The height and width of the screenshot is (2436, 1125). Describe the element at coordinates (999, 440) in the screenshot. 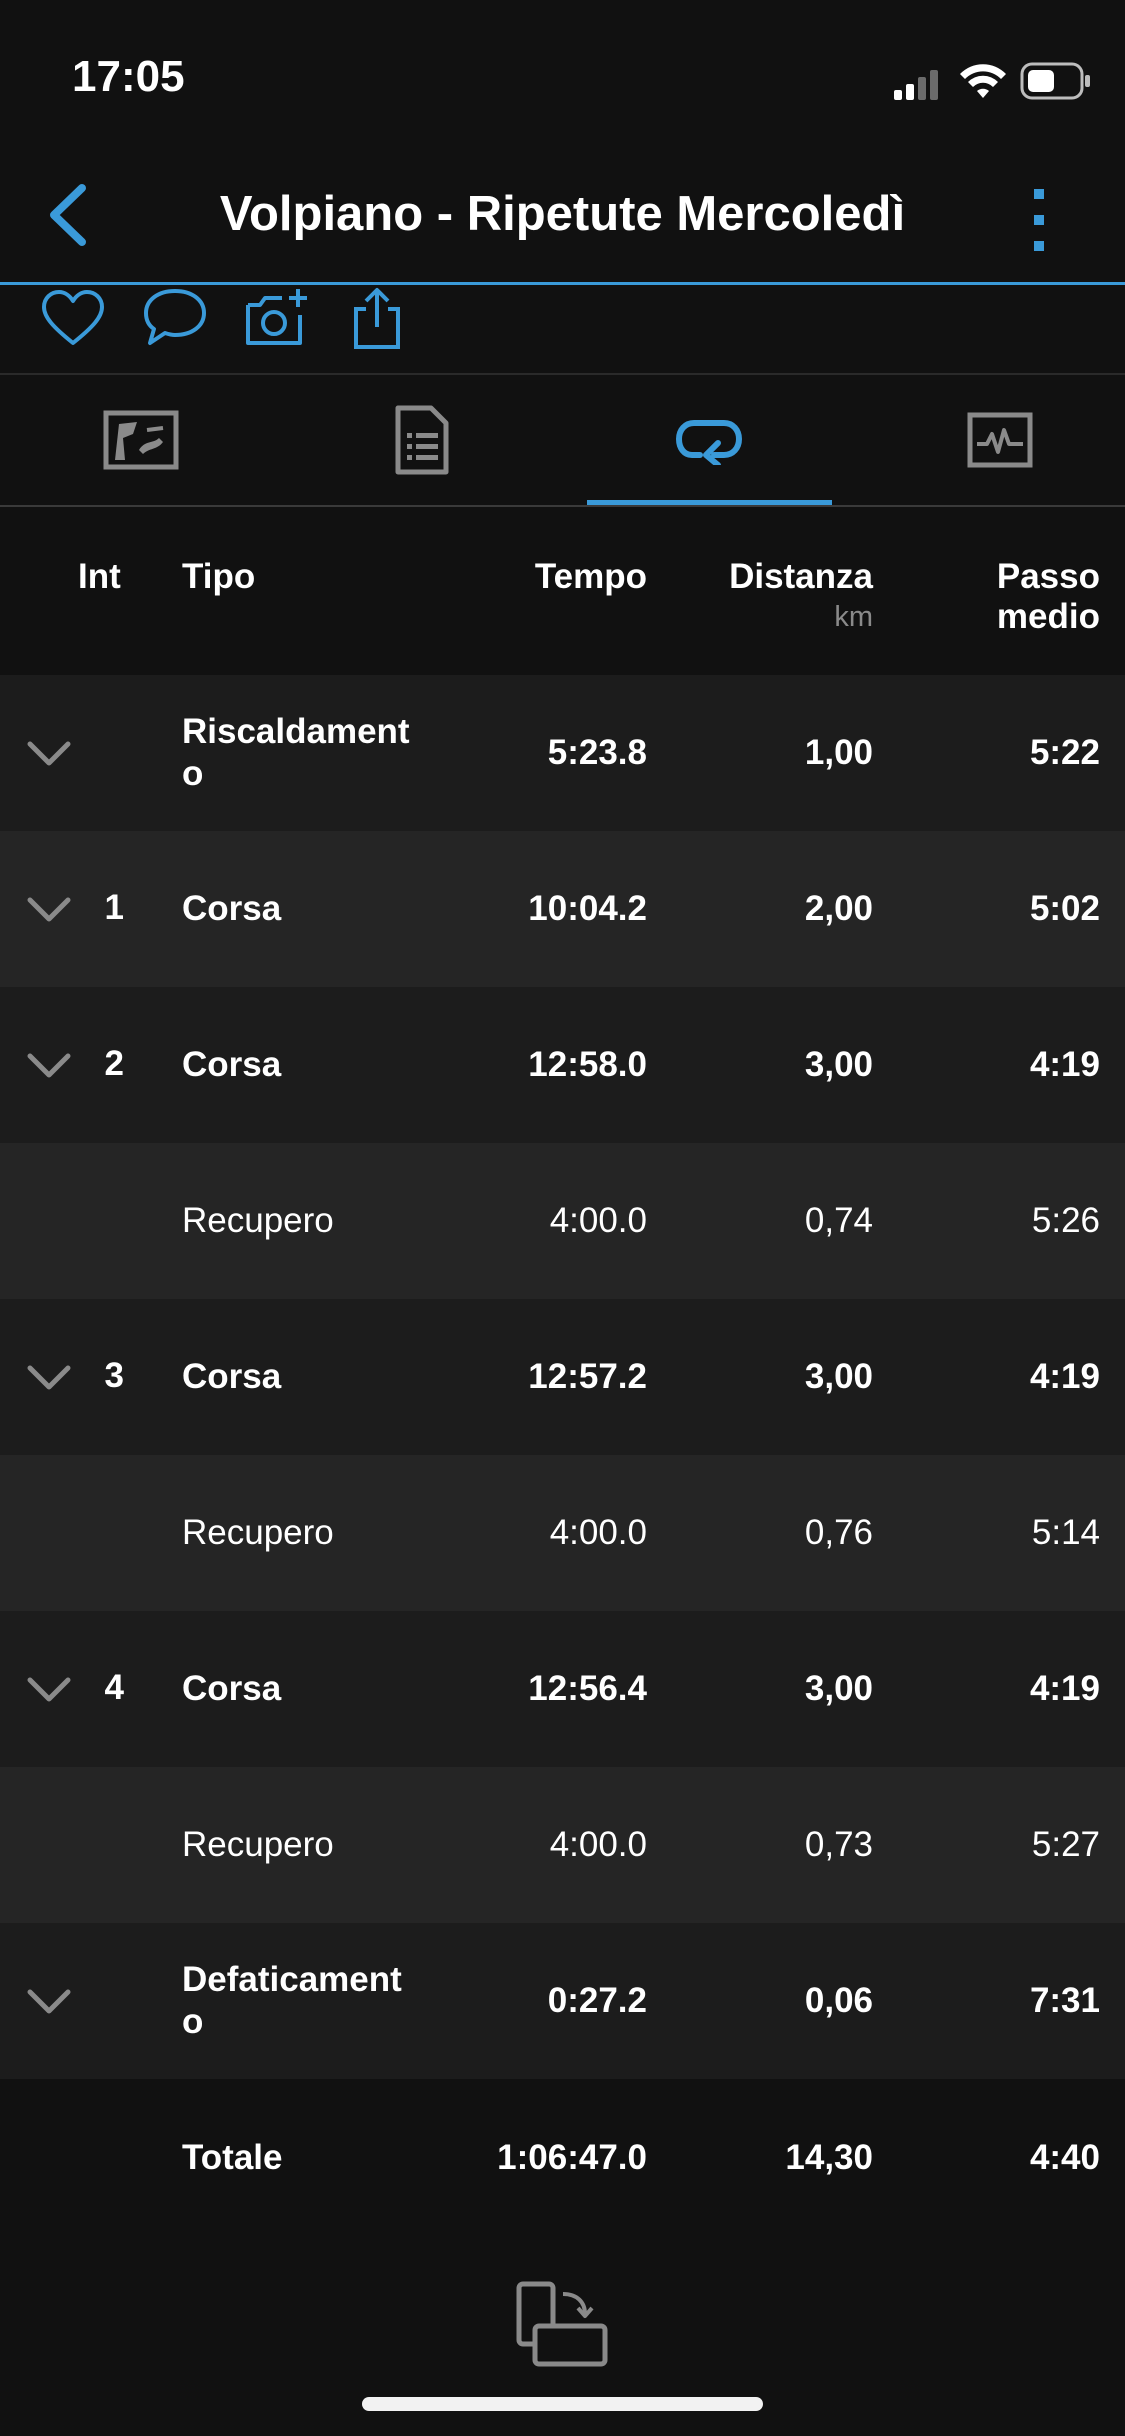

I see `chart-tab-icon` at that location.